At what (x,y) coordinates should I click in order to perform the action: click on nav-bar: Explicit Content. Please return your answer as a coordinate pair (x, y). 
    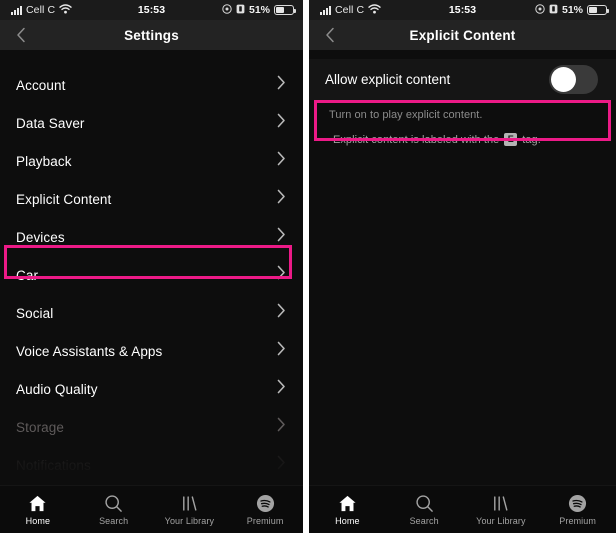
    Looking at the image, I should click on (462, 35).